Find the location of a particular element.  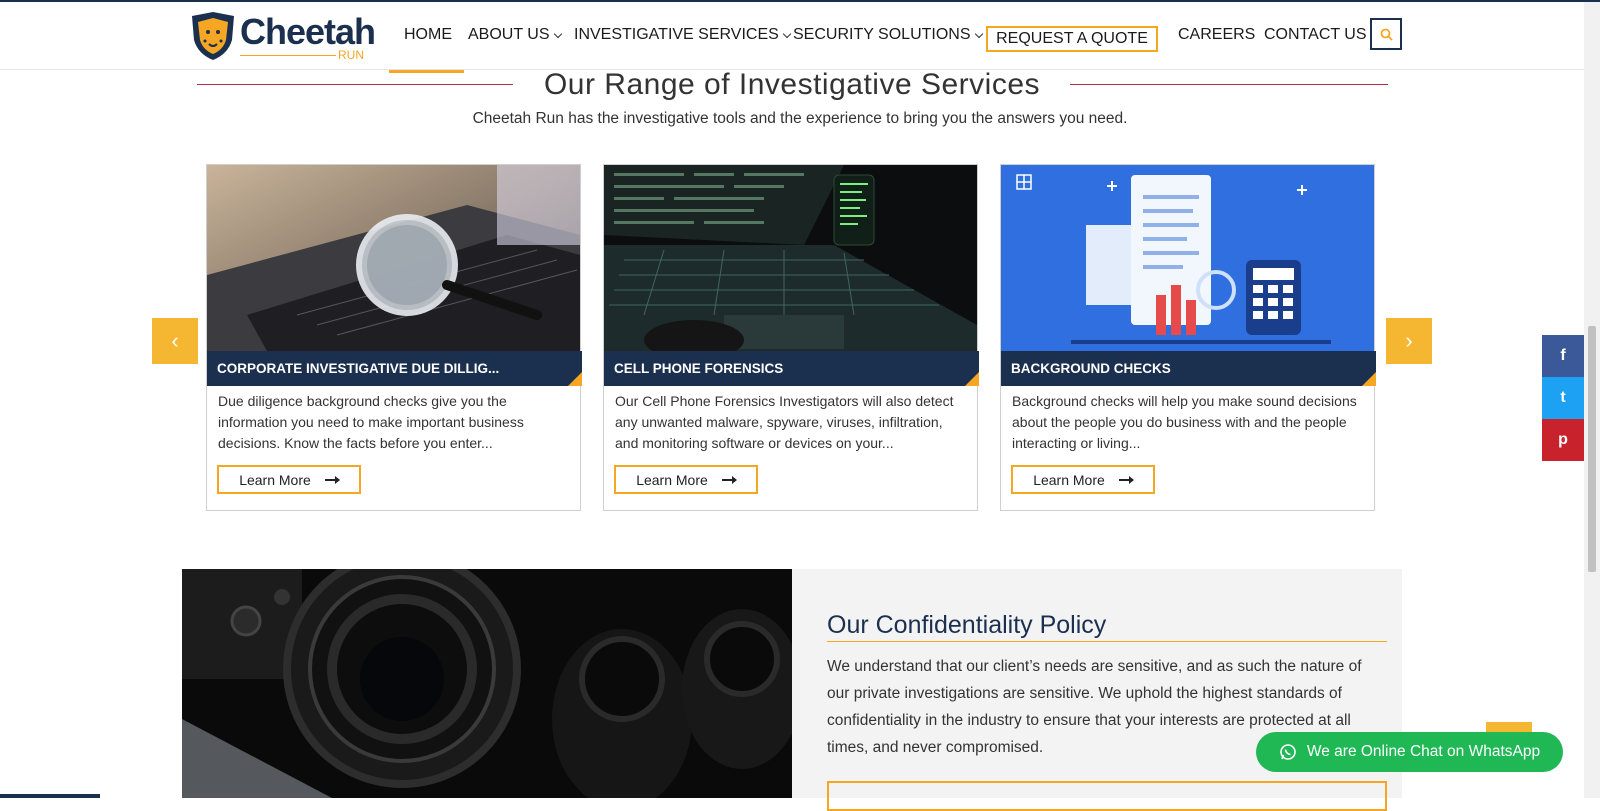

pinterest-share-button: p is located at coordinates (1563, 440).